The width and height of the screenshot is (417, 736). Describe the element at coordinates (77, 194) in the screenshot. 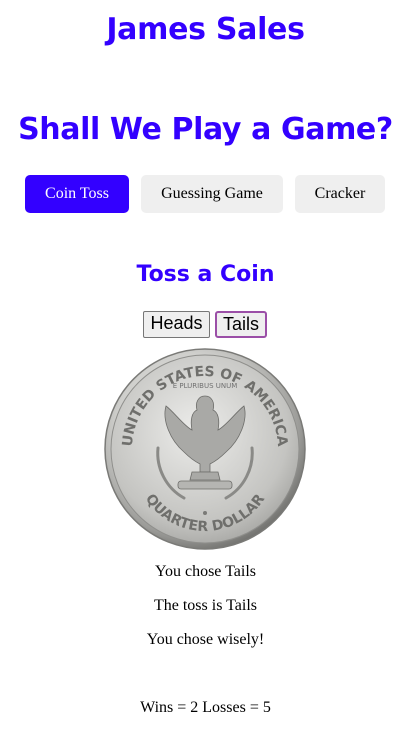

I see `tab-coin-toss: Coin Toss` at that location.